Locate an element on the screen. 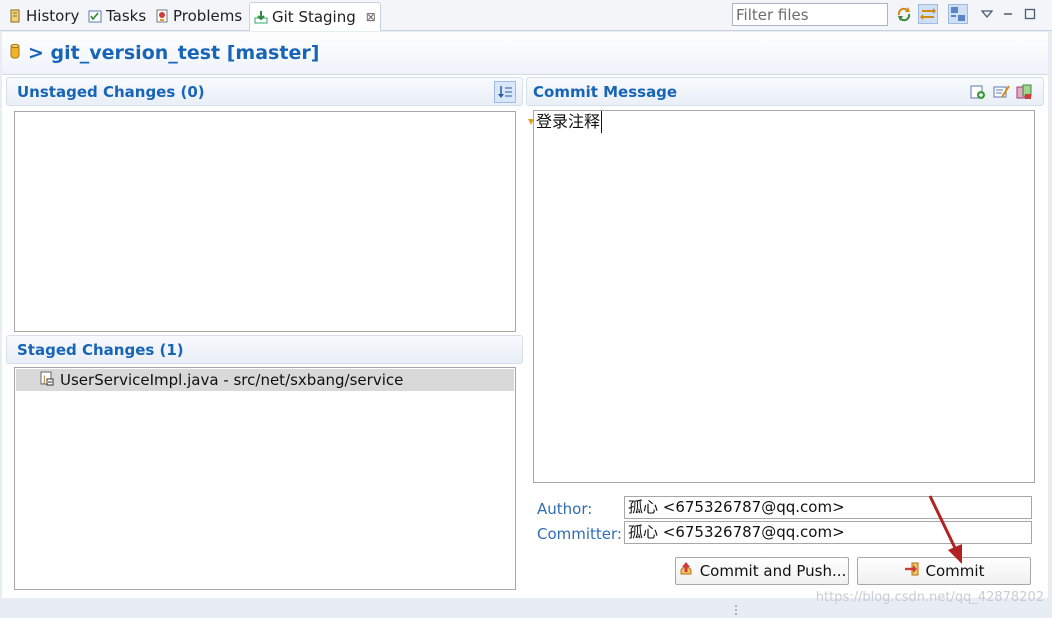 The image size is (1052, 618). tab-history: History is located at coordinates (43, 16).